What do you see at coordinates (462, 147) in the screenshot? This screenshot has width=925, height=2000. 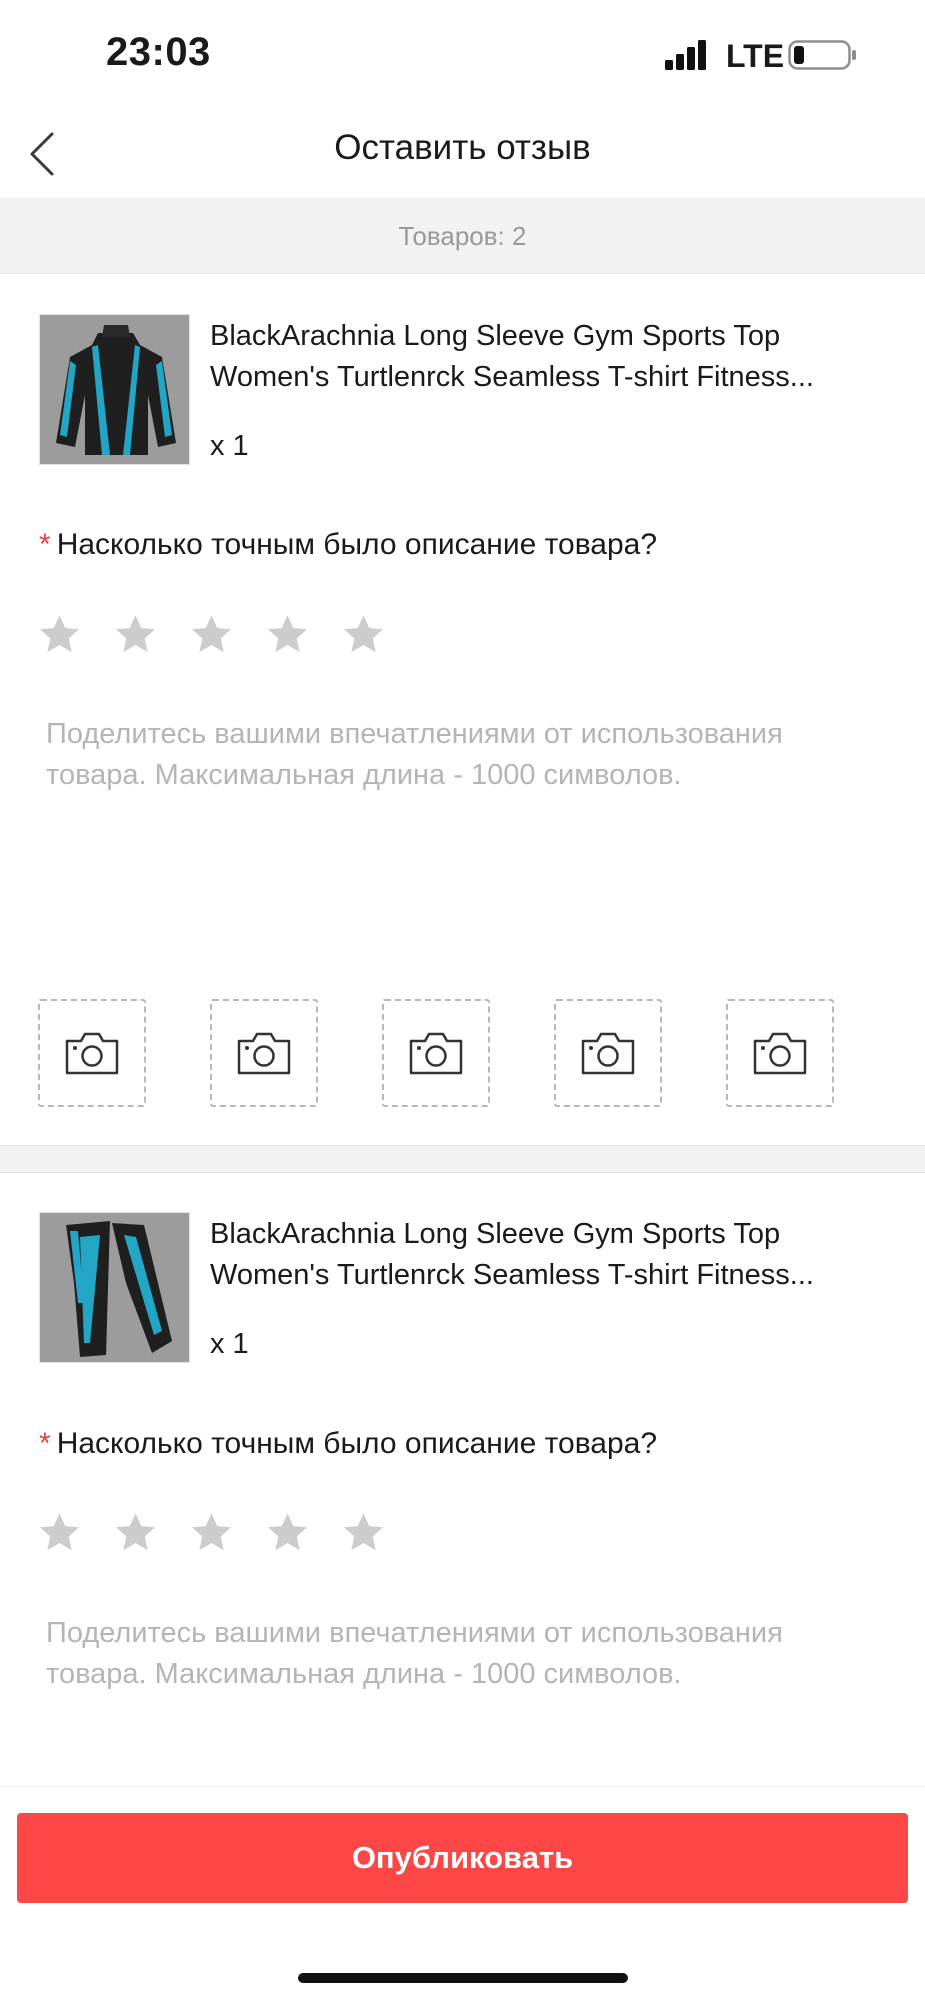 I see `page-title: Оставить отзыв` at bounding box center [462, 147].